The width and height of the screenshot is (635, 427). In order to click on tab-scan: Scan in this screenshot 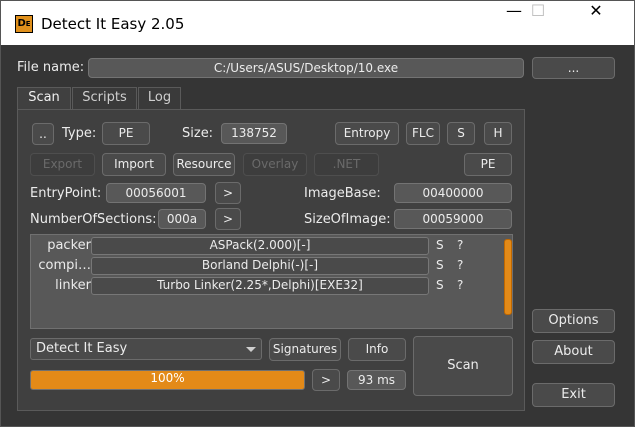, I will do `click(44, 98)`.